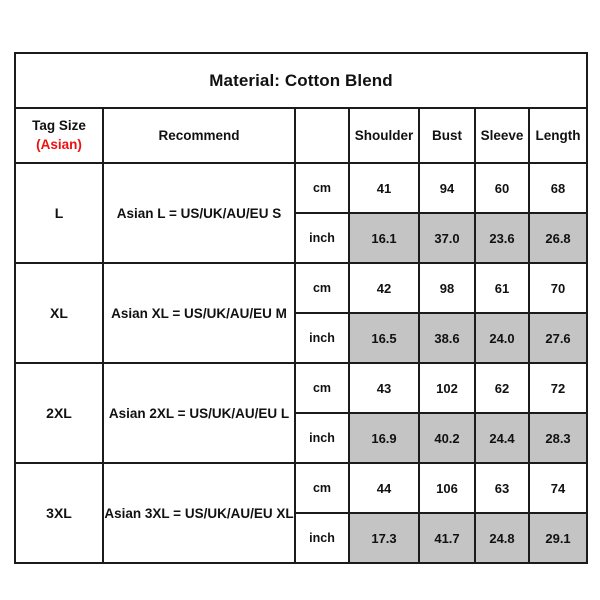 The width and height of the screenshot is (600, 600). What do you see at coordinates (558, 288) in the screenshot?
I see `cell-length-cm: 70` at bounding box center [558, 288].